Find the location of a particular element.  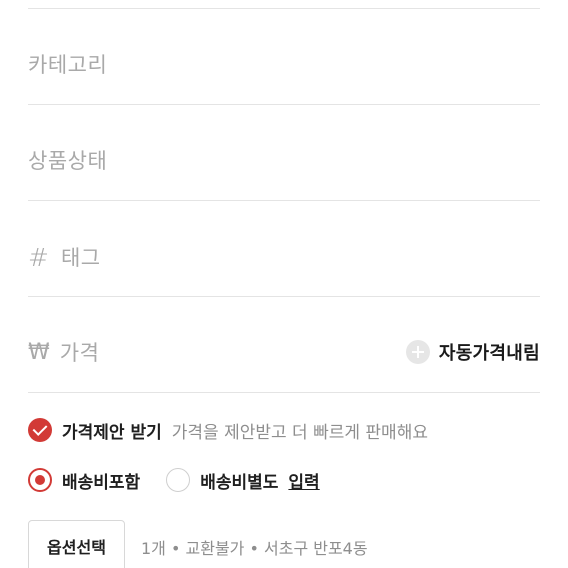

divider-category is located at coordinates (284, 104).